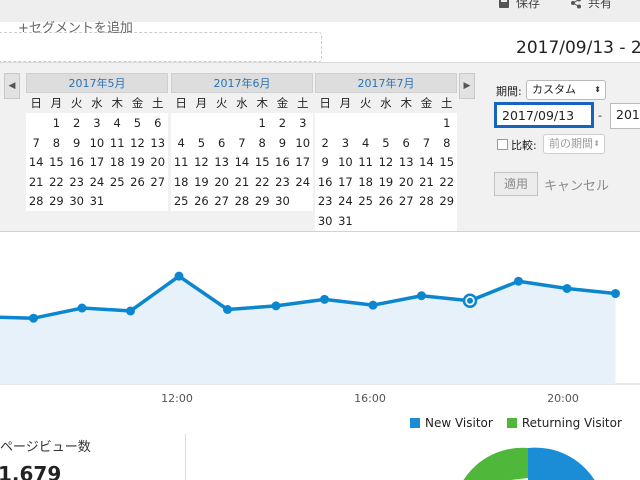  What do you see at coordinates (574, 144) in the screenshot?
I see `compare-select: 前の期間 ⬍` at bounding box center [574, 144].